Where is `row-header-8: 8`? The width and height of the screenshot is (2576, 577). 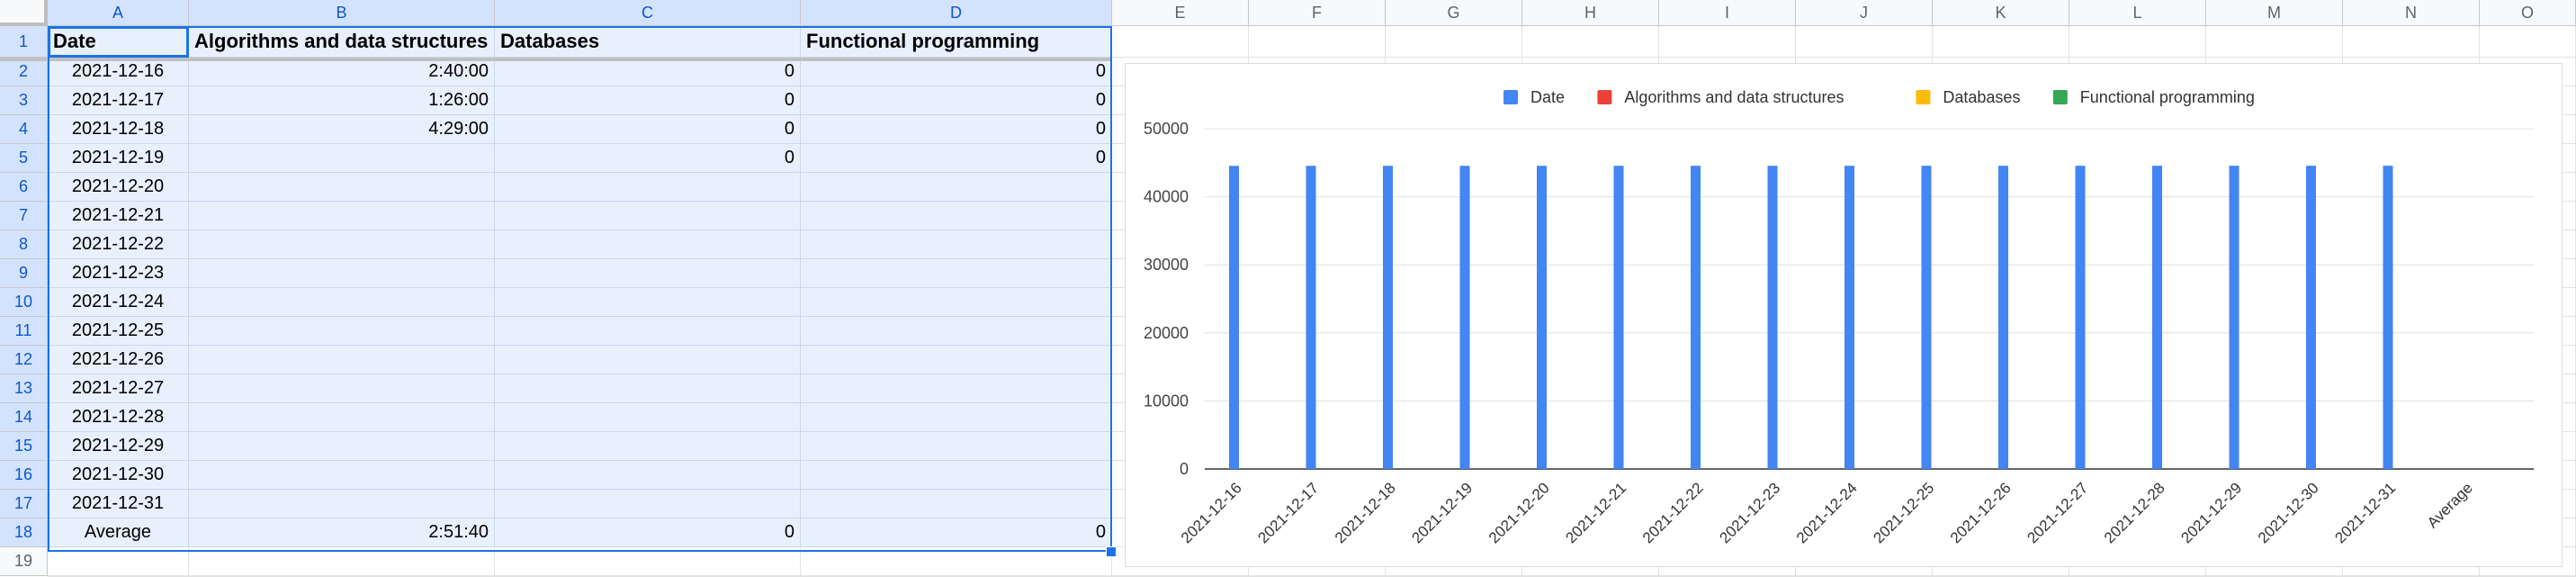 row-header-8: 8 is located at coordinates (24, 244).